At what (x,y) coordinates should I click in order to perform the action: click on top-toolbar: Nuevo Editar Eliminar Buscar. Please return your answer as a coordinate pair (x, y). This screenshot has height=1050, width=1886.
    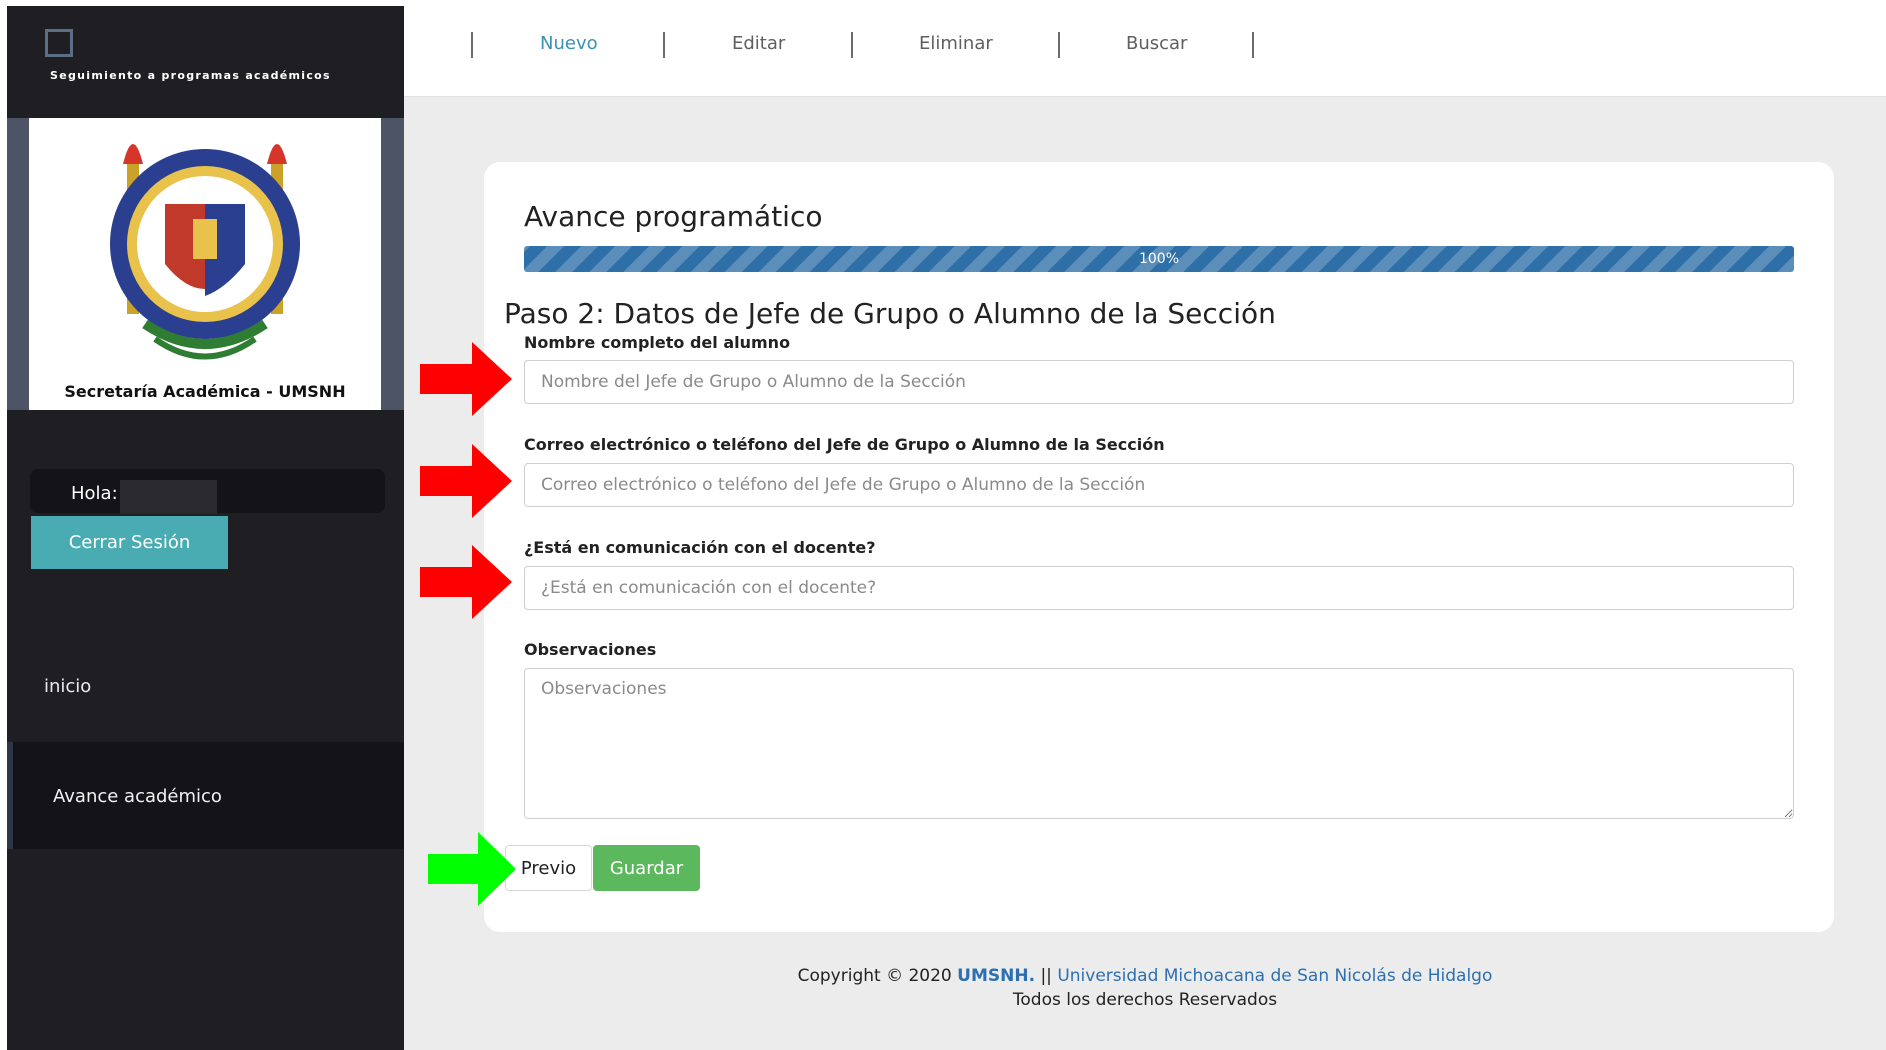
    Looking at the image, I should click on (1145, 48).